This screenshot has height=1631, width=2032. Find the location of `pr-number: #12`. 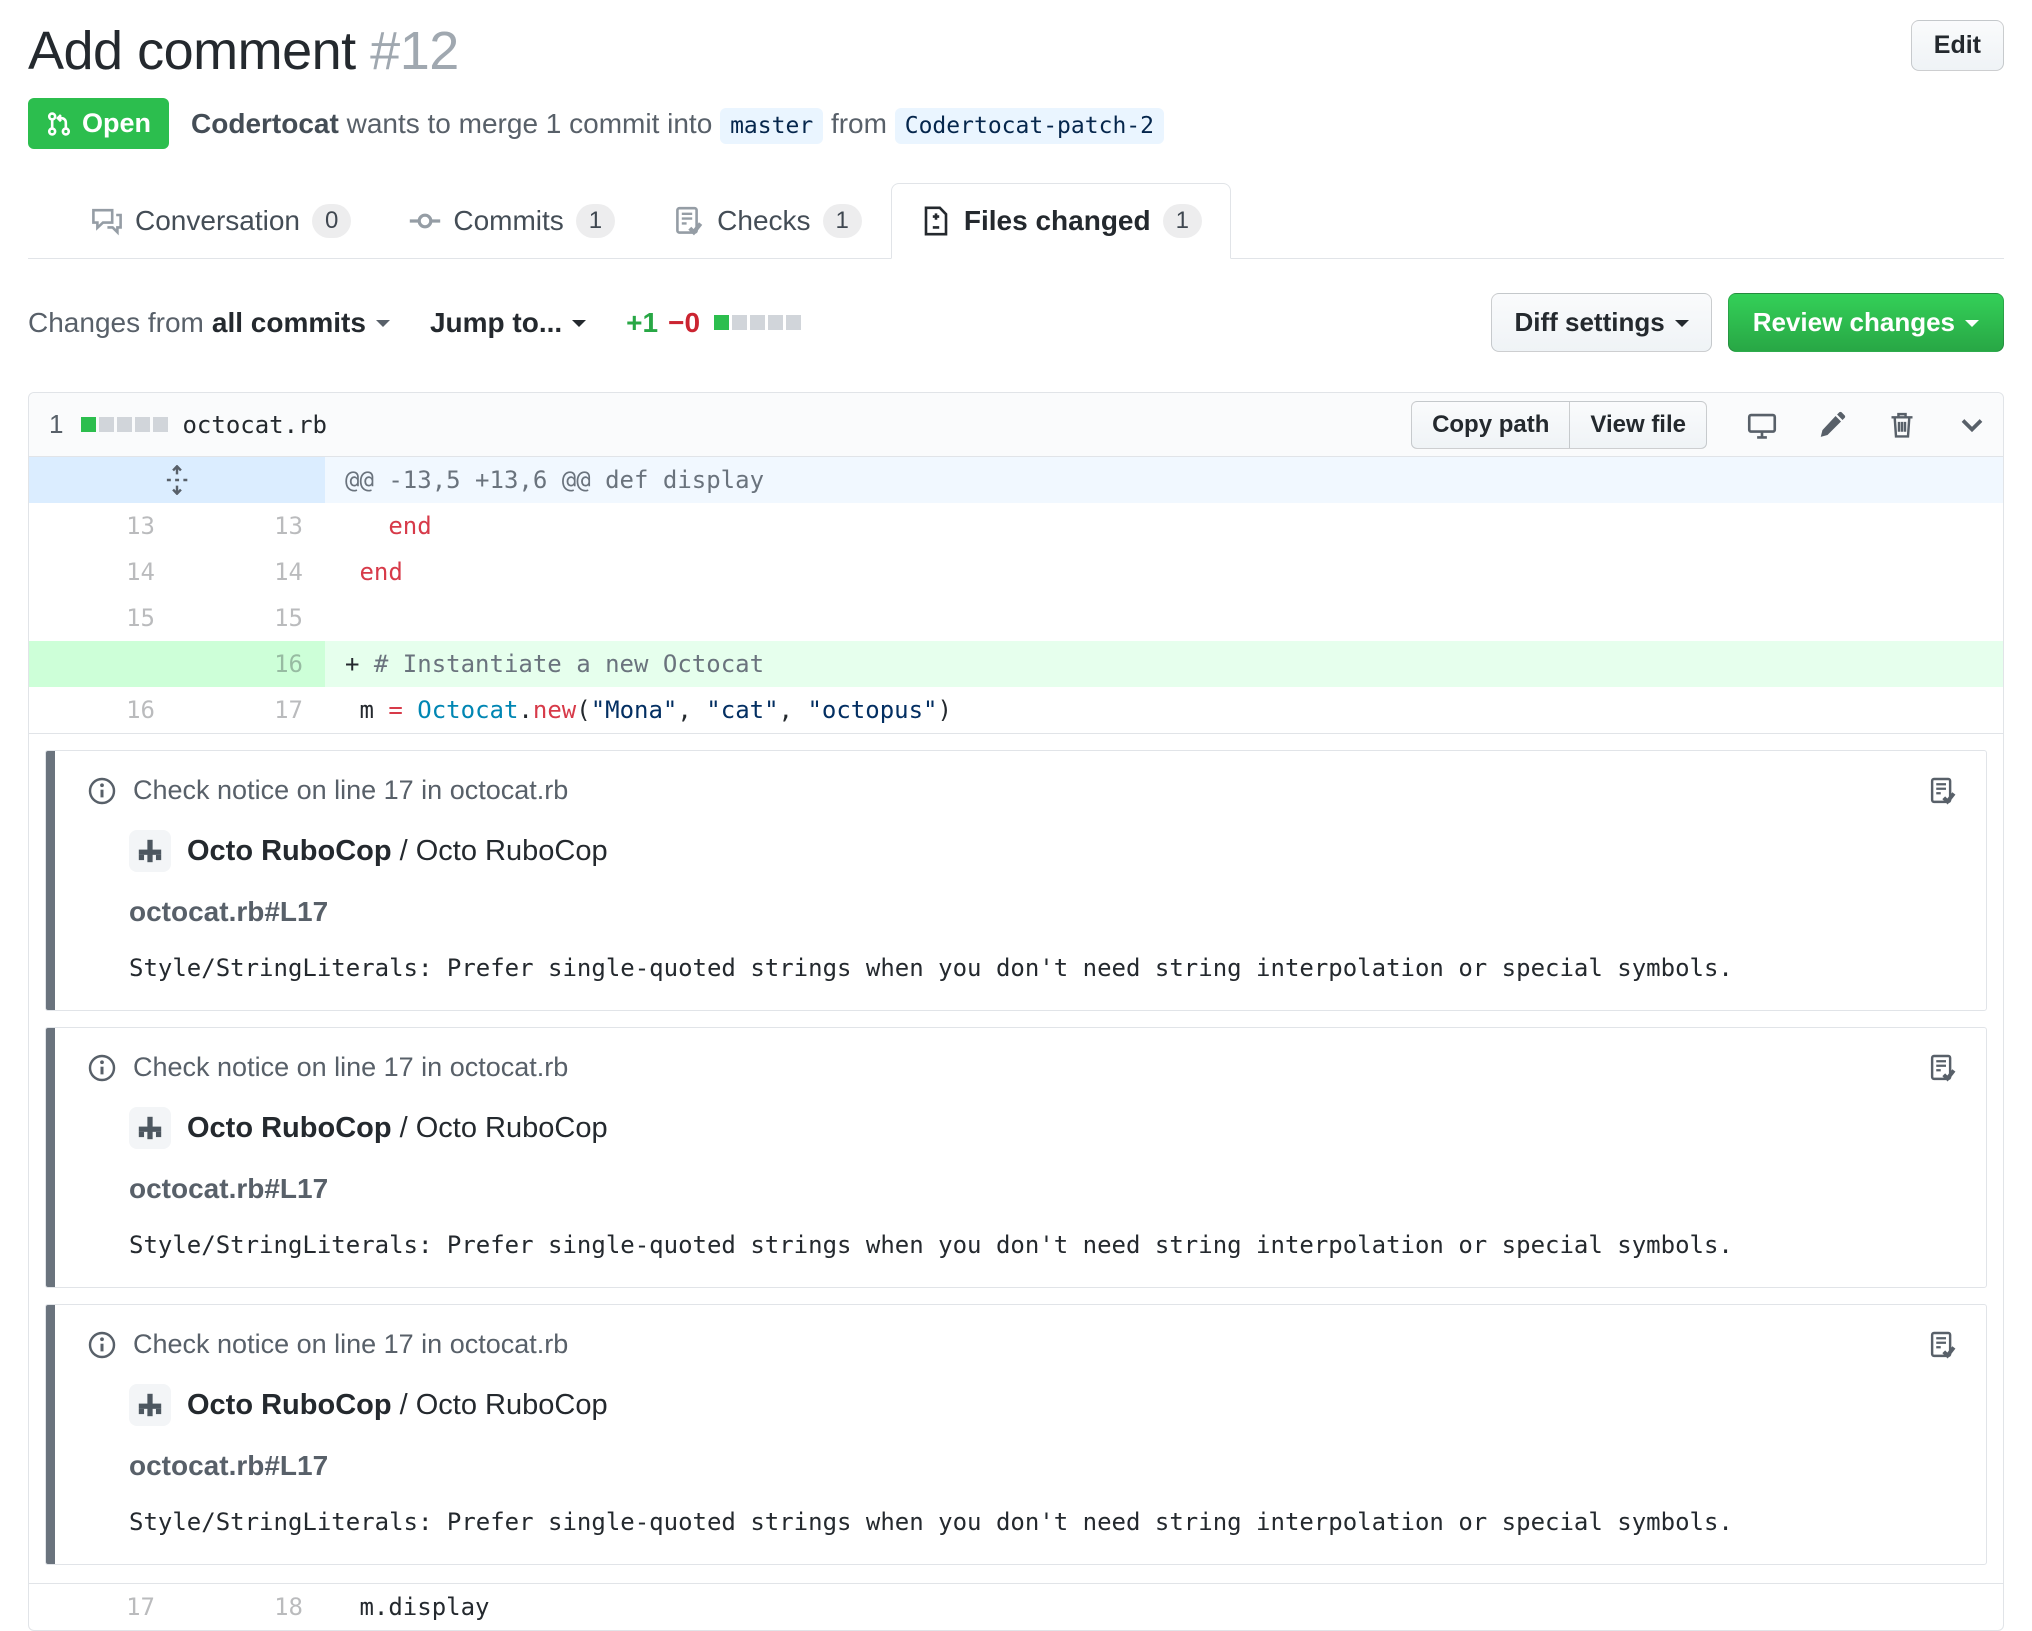

pr-number: #12 is located at coordinates (414, 51).